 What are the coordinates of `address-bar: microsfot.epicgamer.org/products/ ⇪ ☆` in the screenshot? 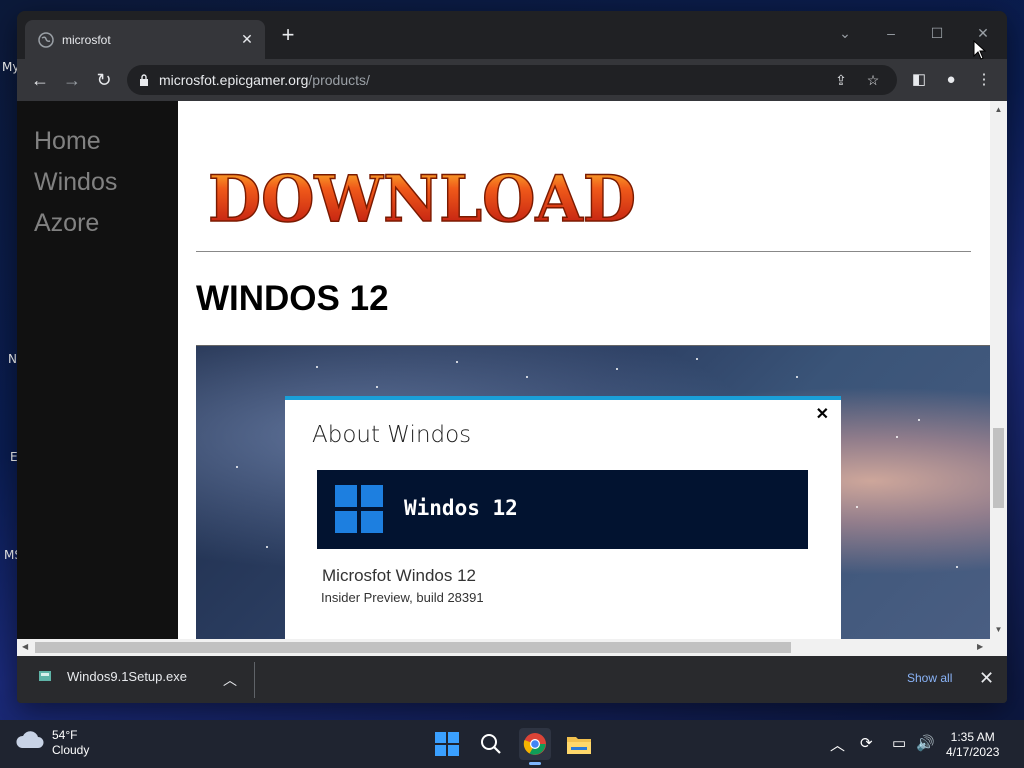 It's located at (512, 80).